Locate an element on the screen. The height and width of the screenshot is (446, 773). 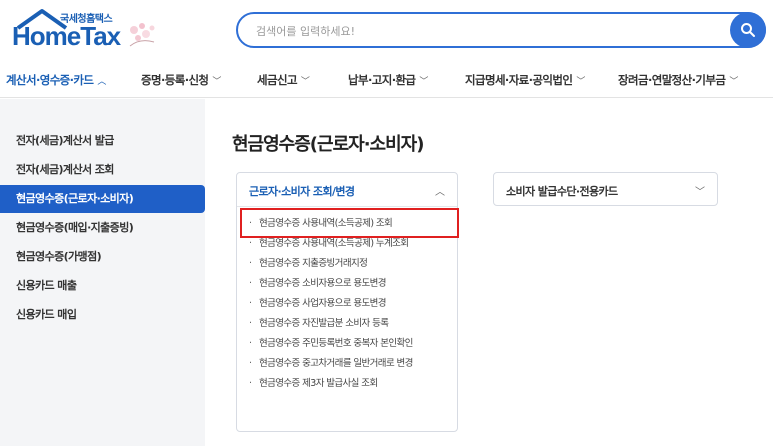
link-self-issued-register: 현금영수증 자진발급분 소비자 등록 is located at coordinates (349, 324).